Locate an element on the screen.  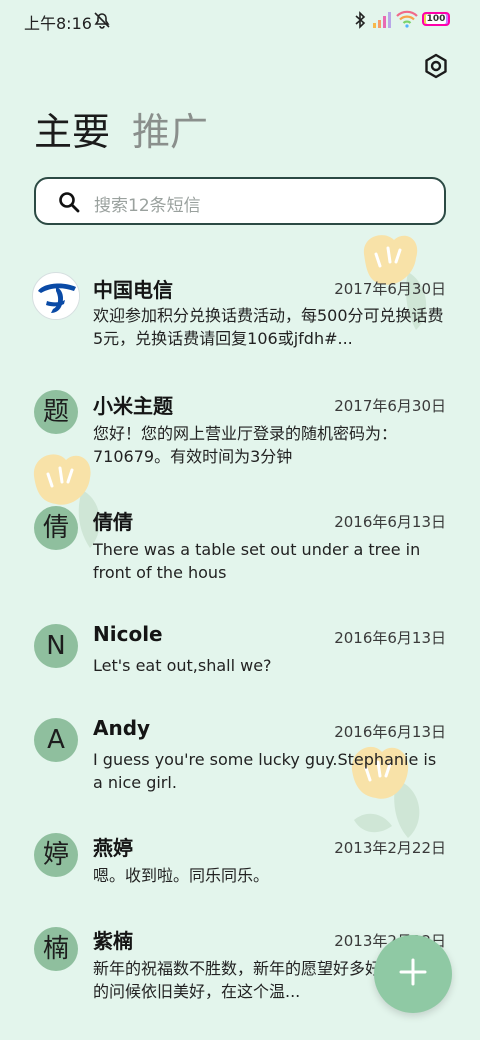
settings-icon is located at coordinates (436, 68).